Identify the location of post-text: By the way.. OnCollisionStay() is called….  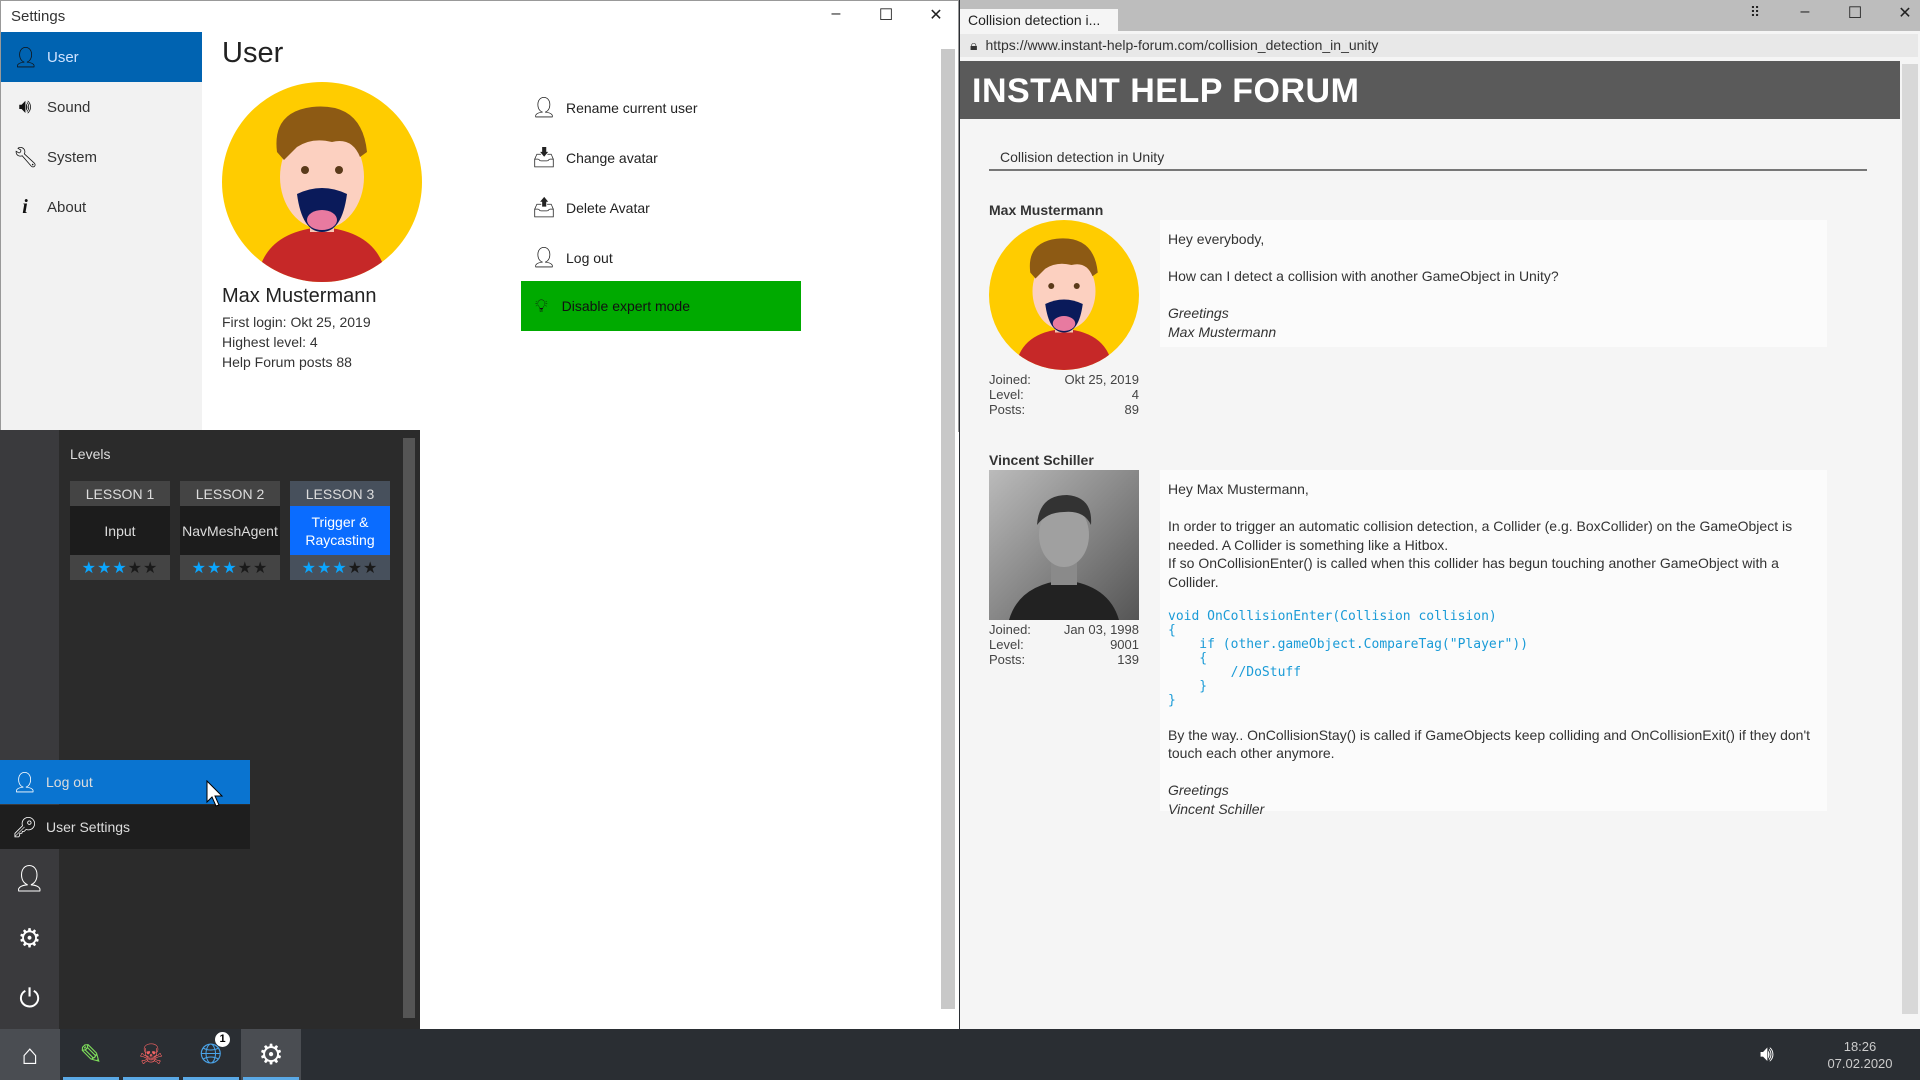
(1489, 744).